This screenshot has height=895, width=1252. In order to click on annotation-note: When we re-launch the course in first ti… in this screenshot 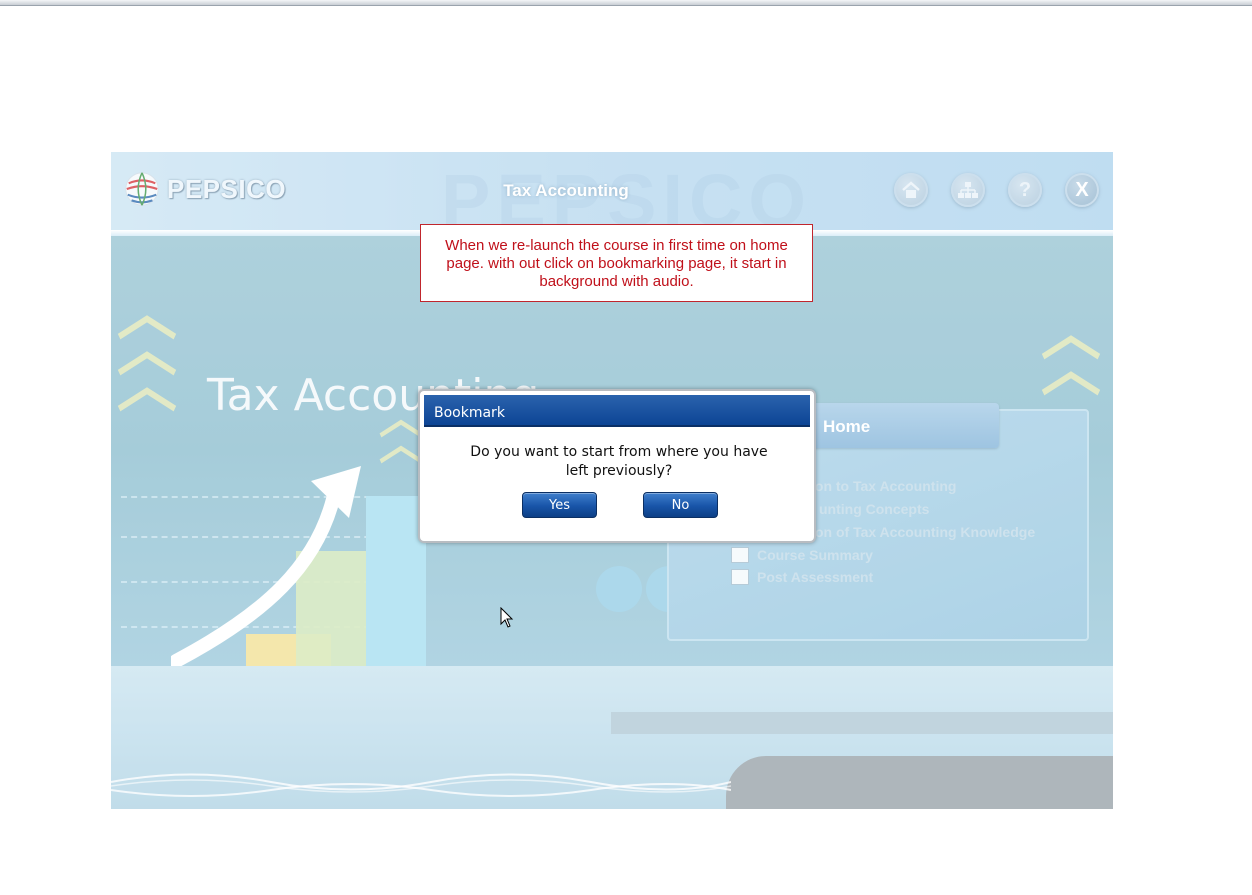, I will do `click(616, 263)`.